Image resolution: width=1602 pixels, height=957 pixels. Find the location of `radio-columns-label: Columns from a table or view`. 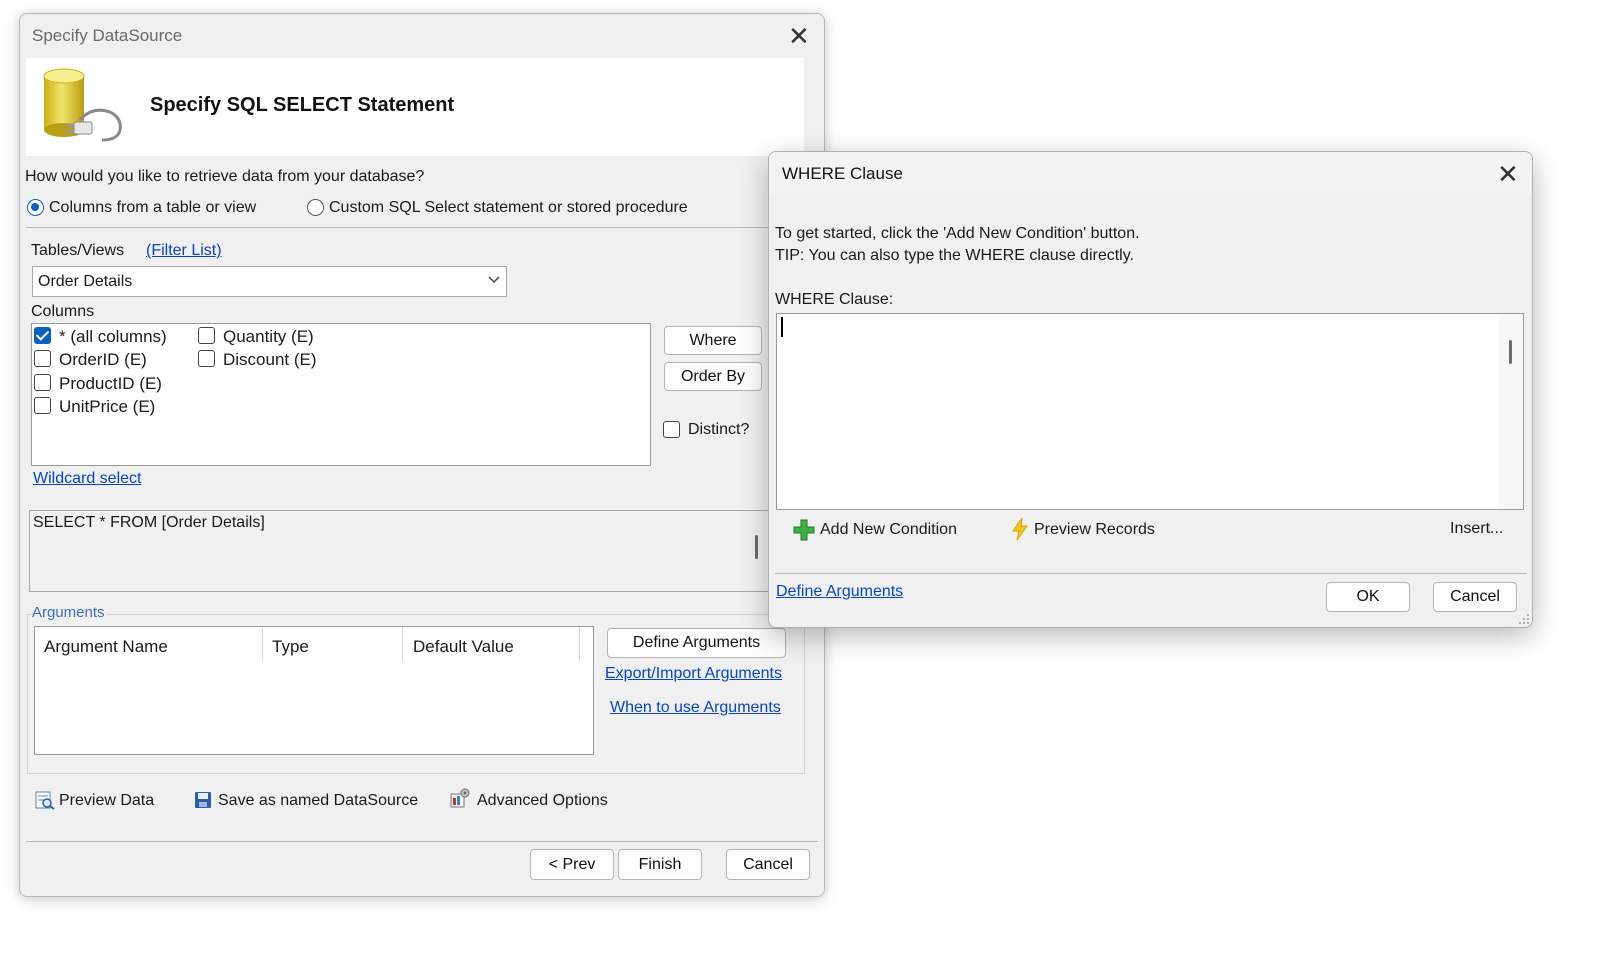

radio-columns-label: Columns from a table or view is located at coordinates (152, 208).